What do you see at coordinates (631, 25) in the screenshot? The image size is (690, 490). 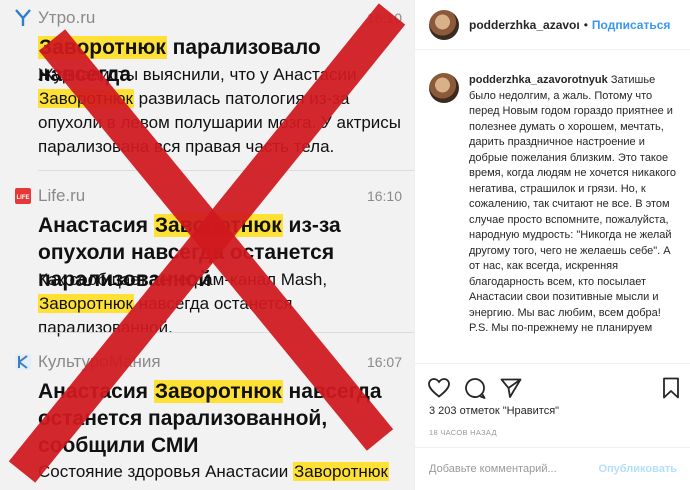 I see `follow-button: Подписаться` at bounding box center [631, 25].